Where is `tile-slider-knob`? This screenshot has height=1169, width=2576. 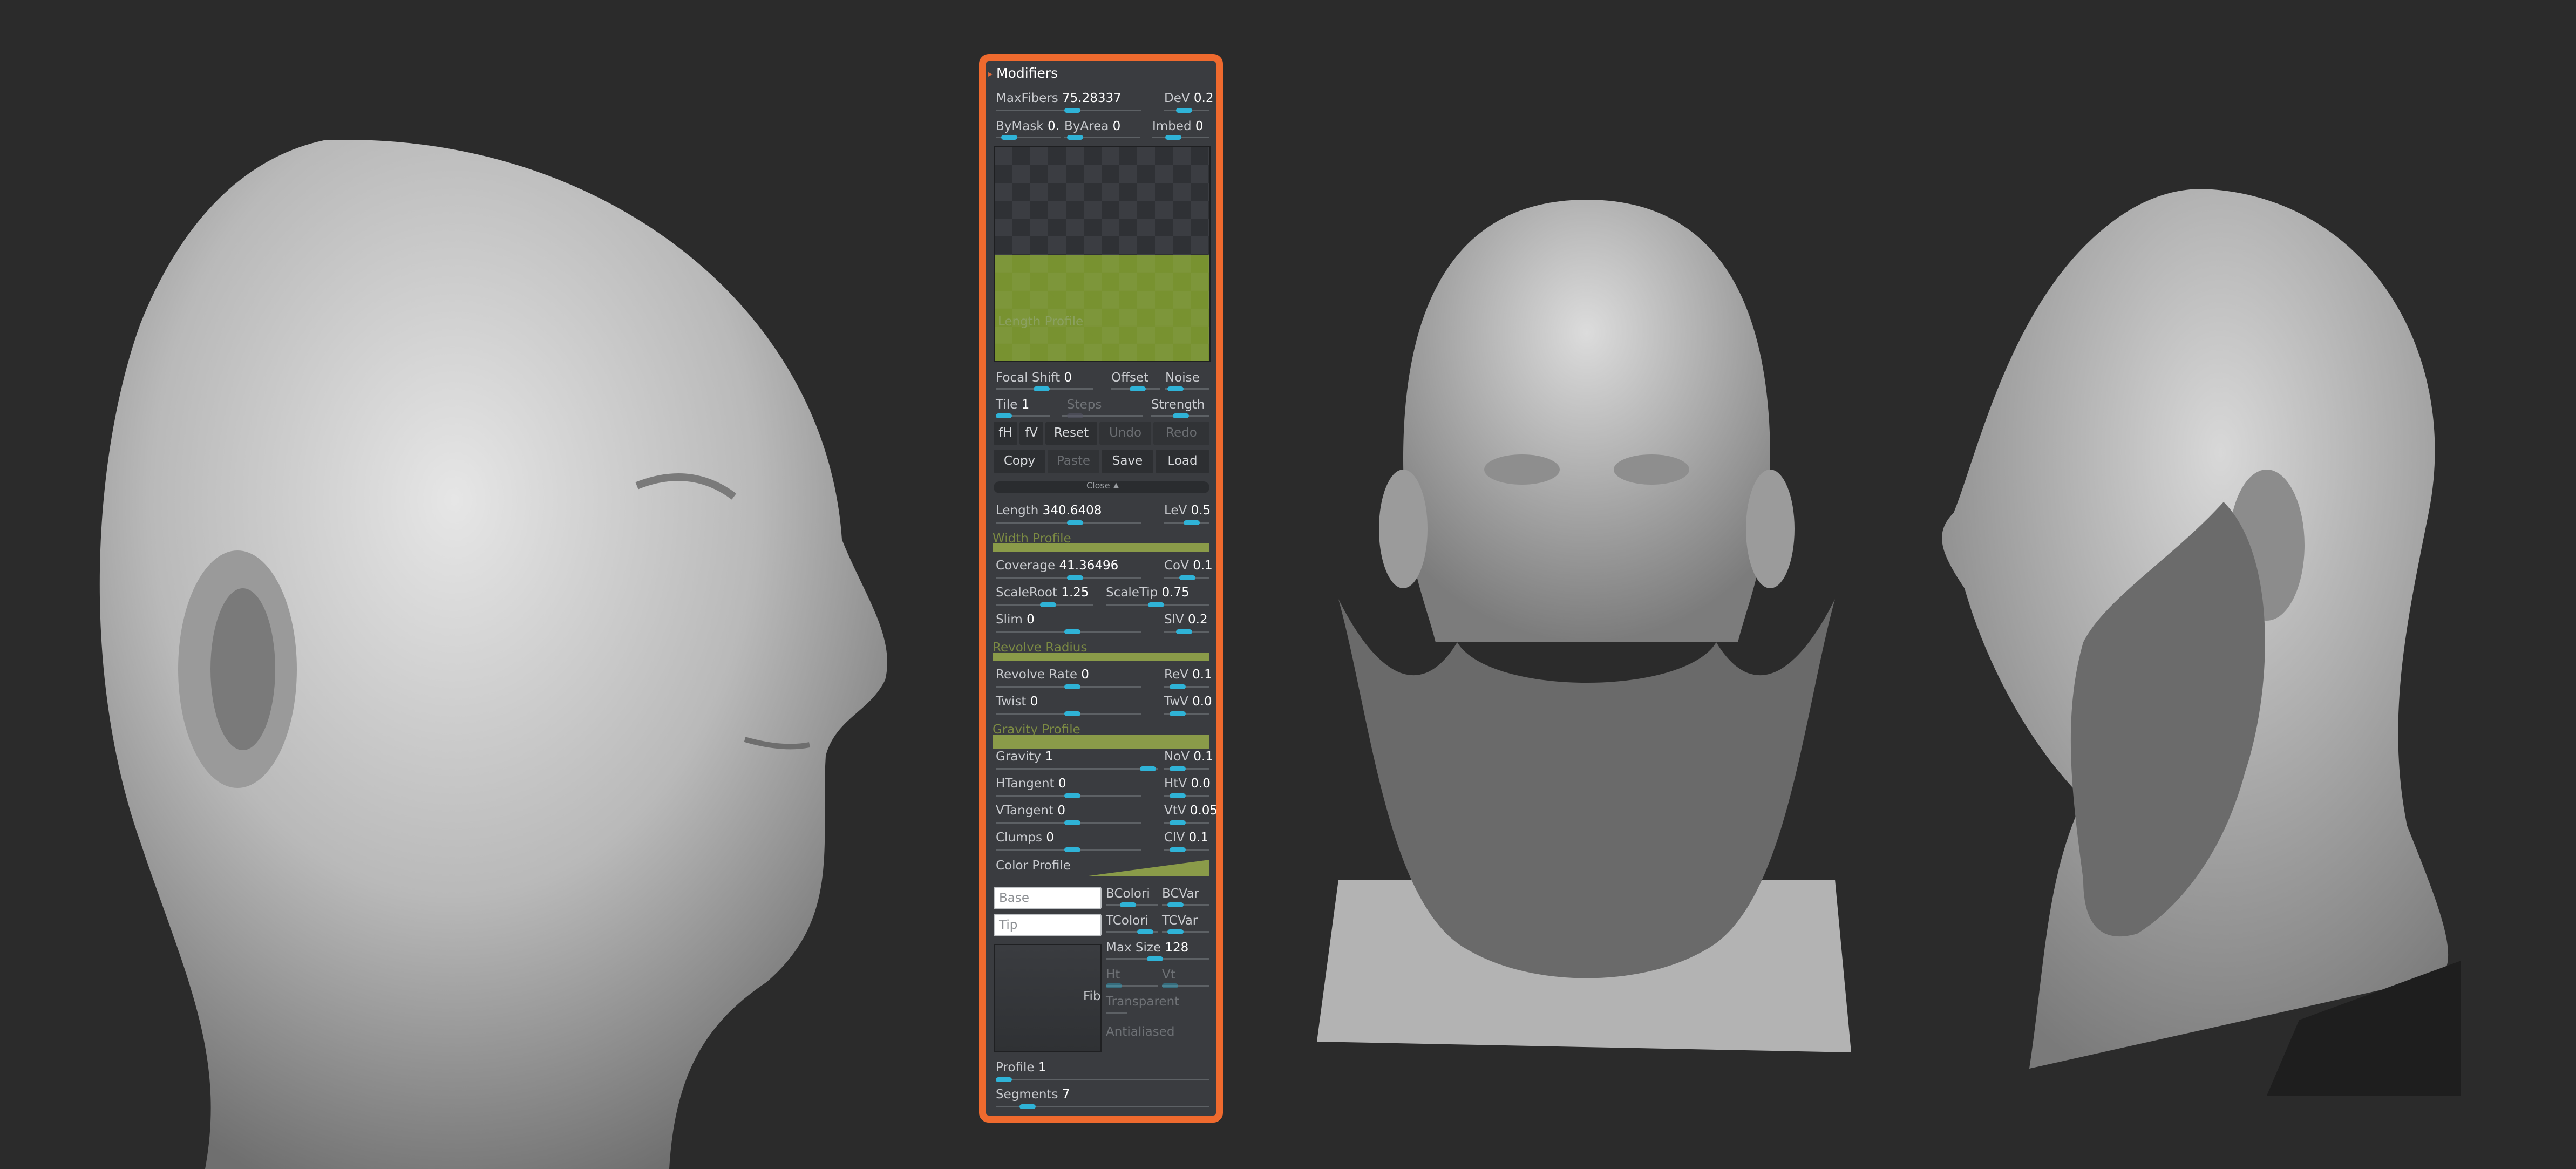
tile-slider-knob is located at coordinates (1004, 415).